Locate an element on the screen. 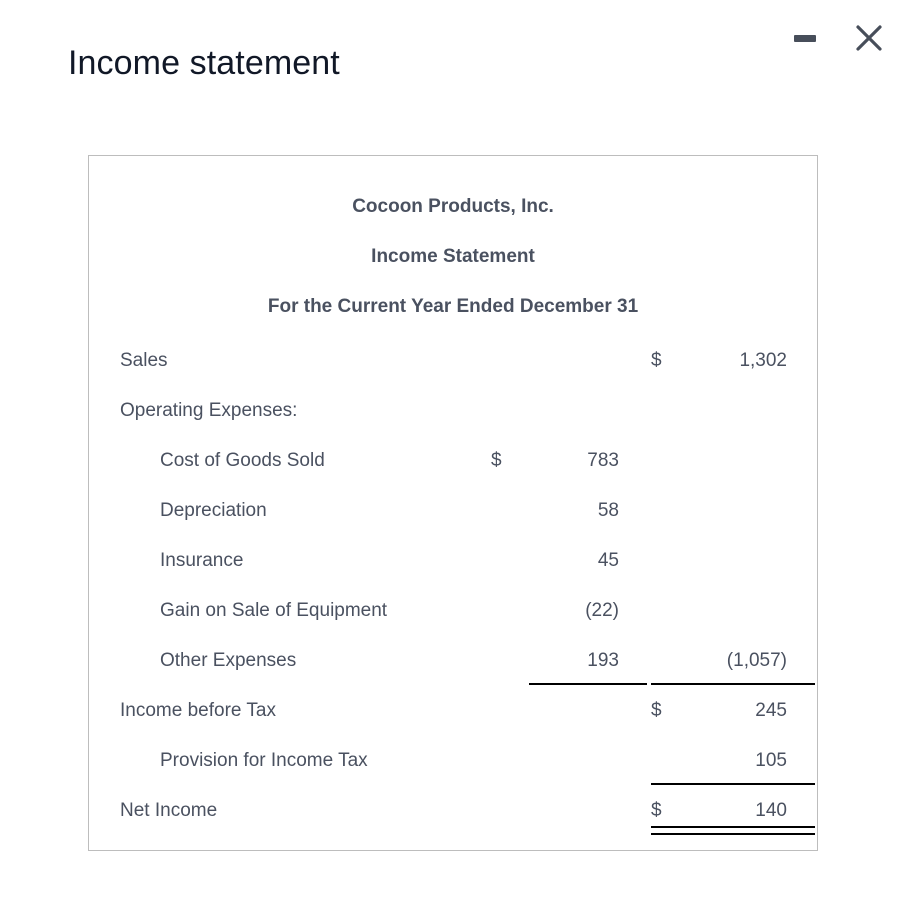  outer-amount-subtotal-rule: (1,057) is located at coordinates (734, 661).